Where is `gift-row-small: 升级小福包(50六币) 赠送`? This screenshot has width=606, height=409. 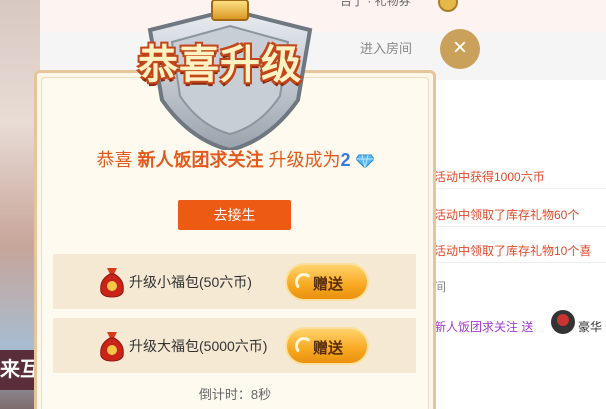 gift-row-small: 升级小福包(50六币) 赠送 is located at coordinates (234, 281).